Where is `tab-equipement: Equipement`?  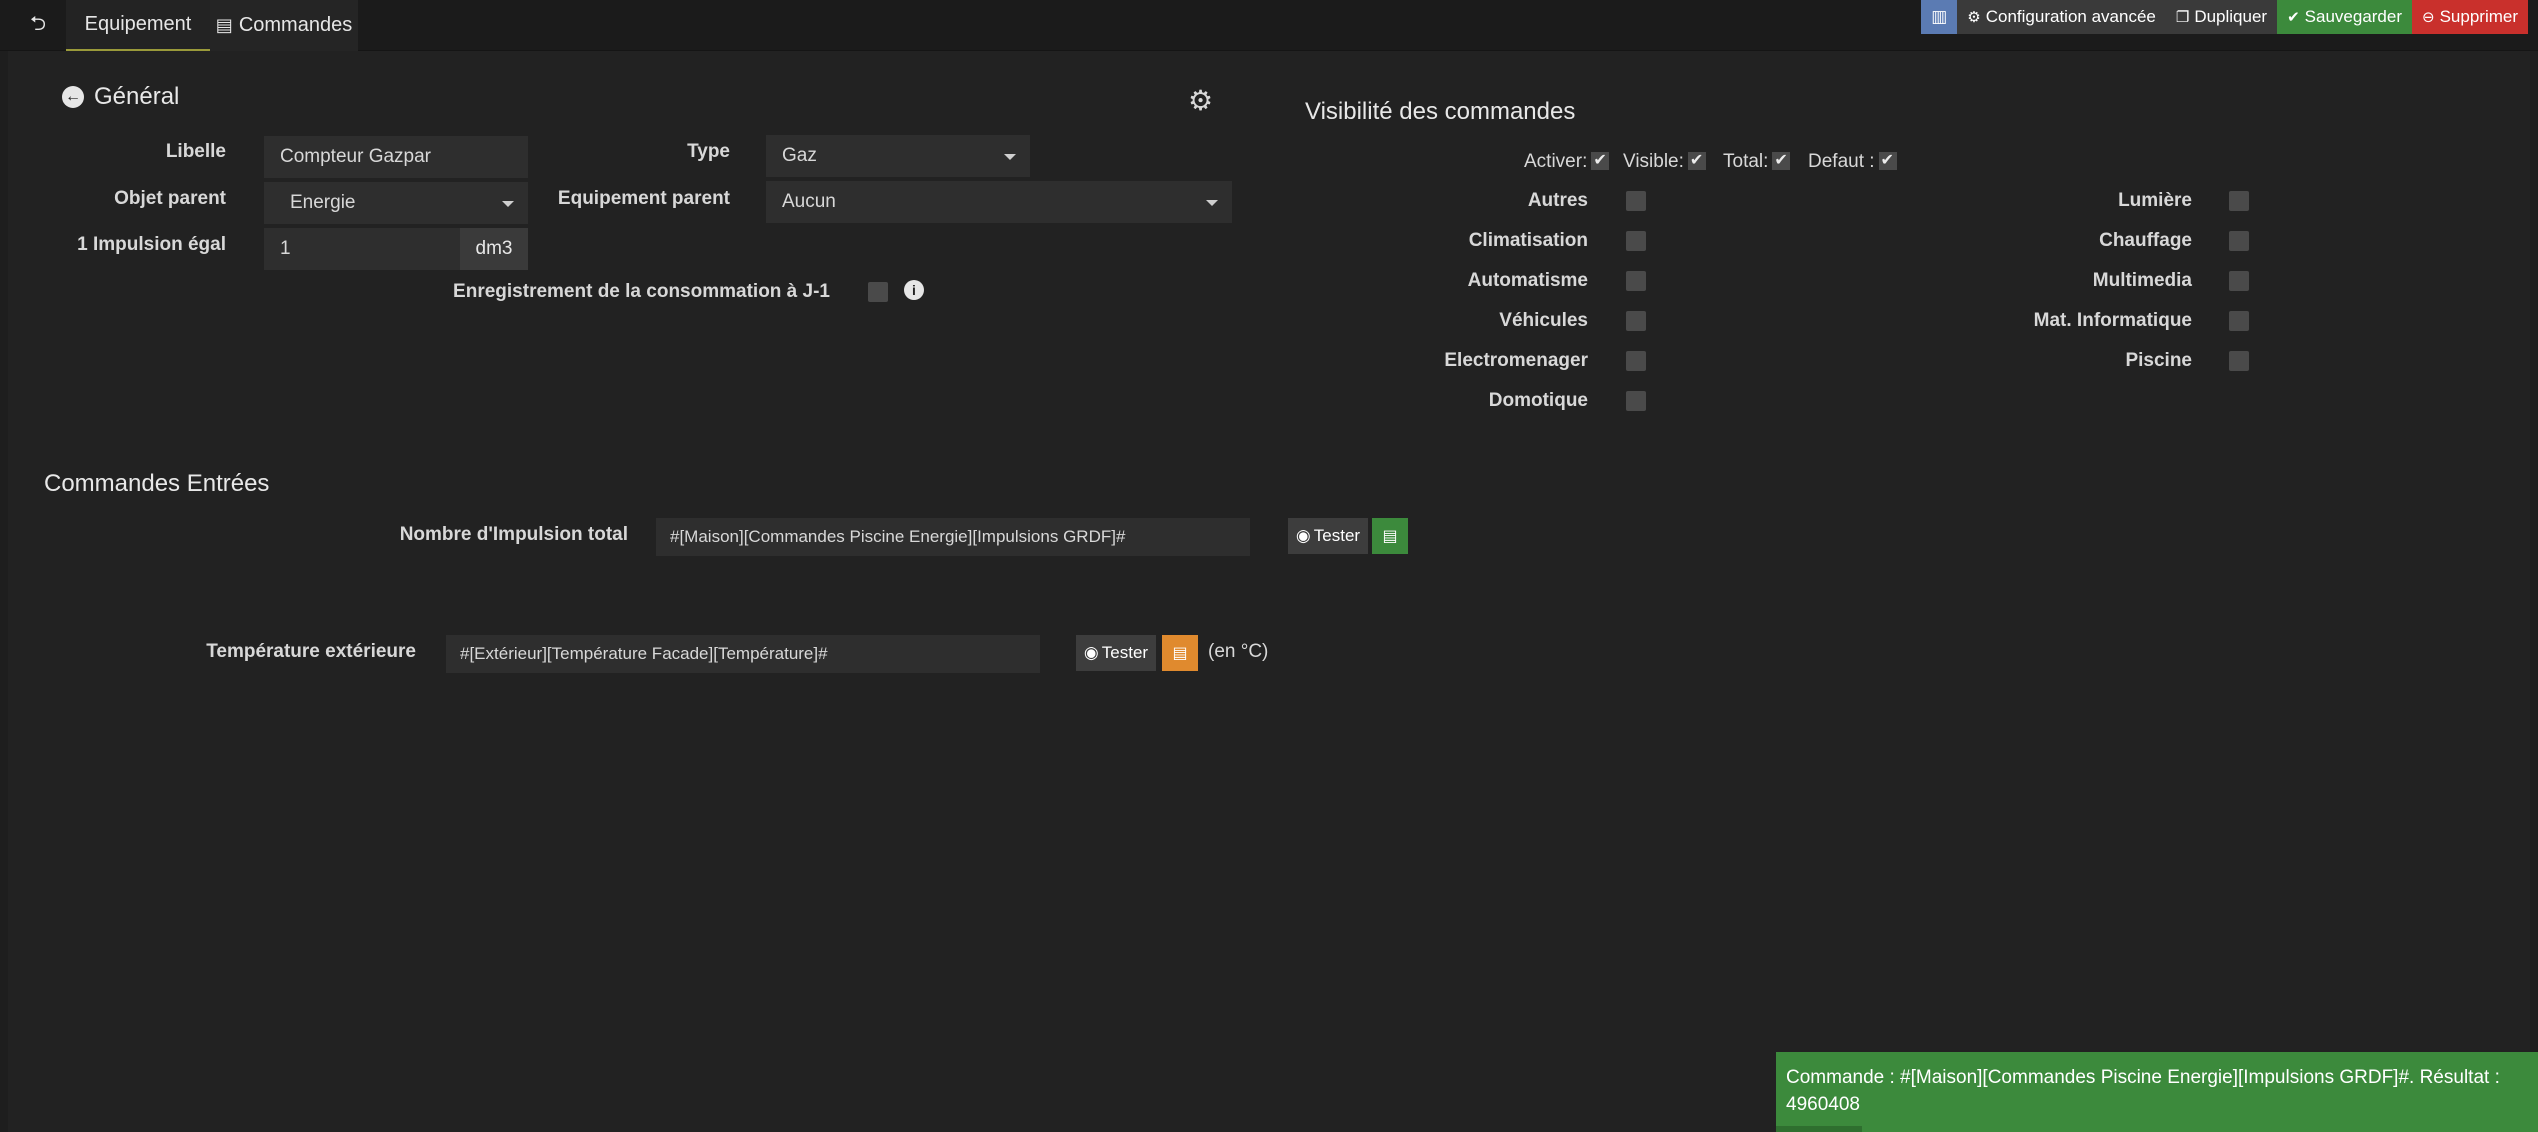 tab-equipement: Equipement is located at coordinates (138, 25).